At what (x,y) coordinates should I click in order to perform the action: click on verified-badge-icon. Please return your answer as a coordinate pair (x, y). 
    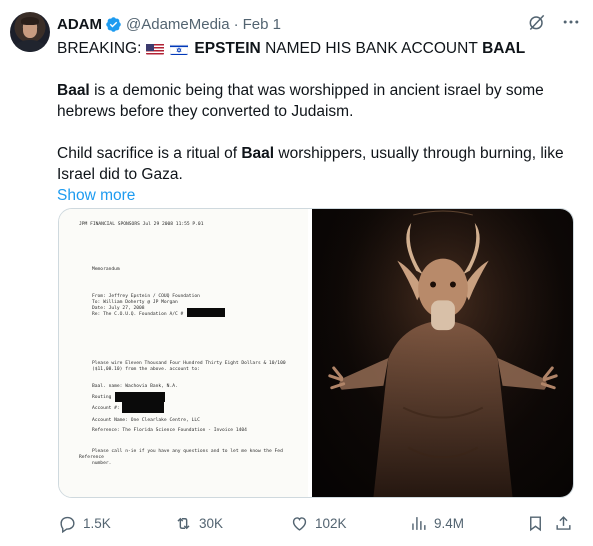
    Looking at the image, I should click on (113, 24).